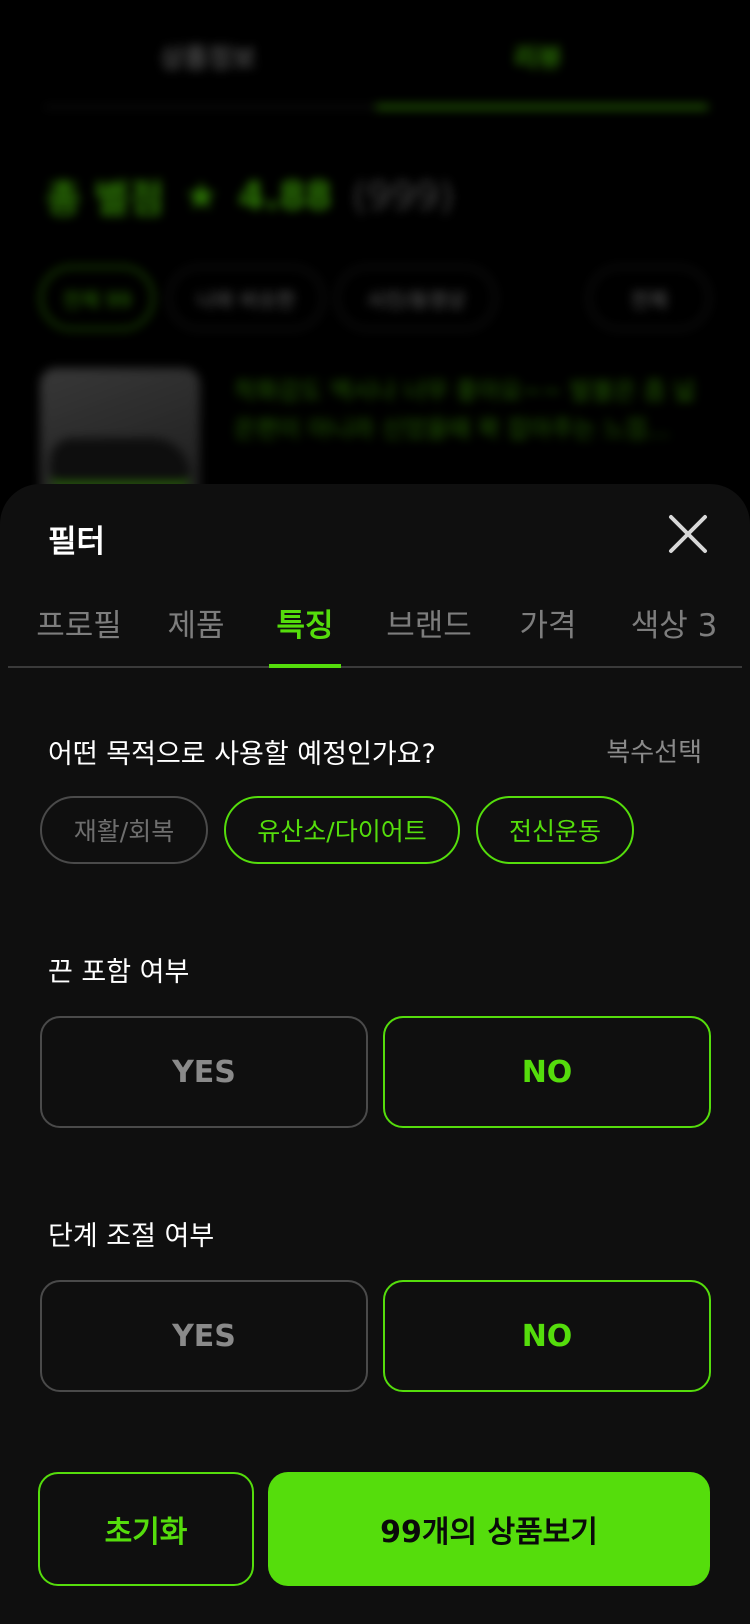  I want to click on bg-rating-summary: 총 별점 ★ 4.88 (999), so click(250, 195).